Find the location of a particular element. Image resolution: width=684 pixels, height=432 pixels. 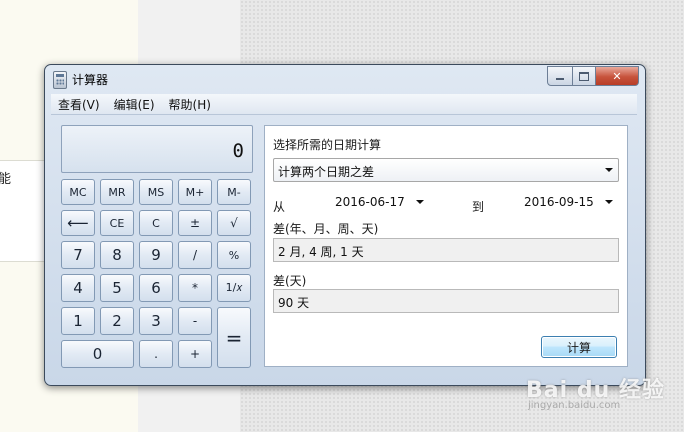

days-value: 90 天 is located at coordinates (294, 303).